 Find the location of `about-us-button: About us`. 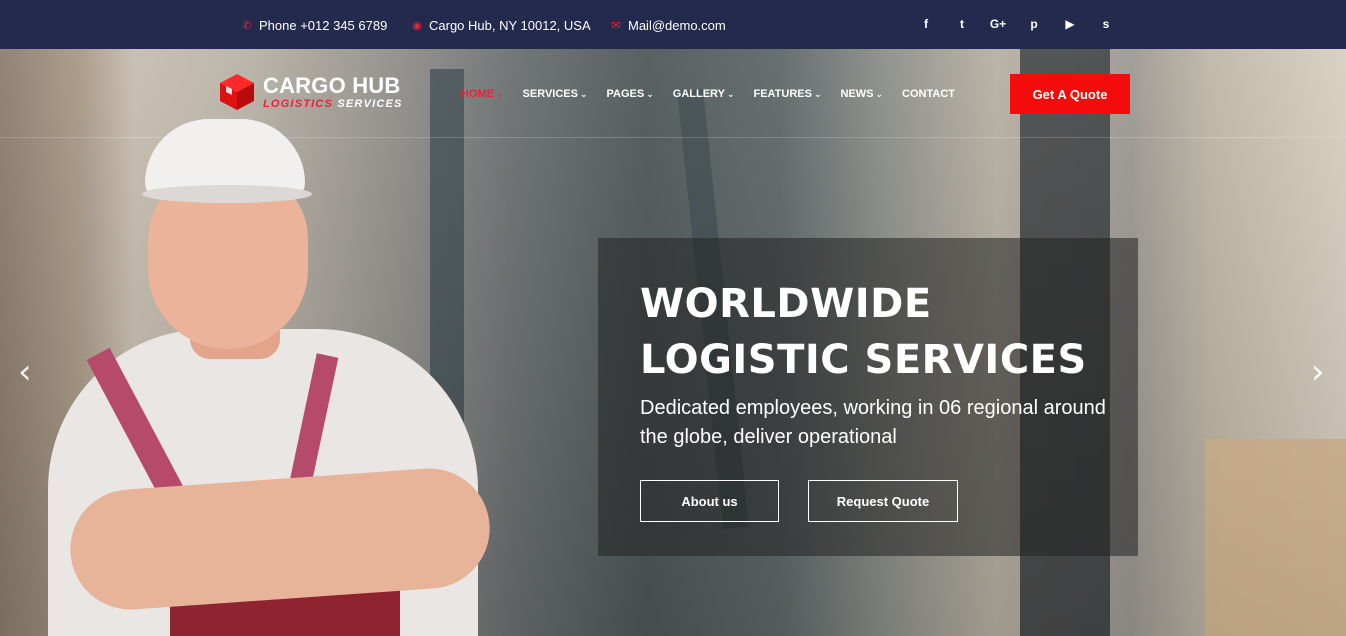

about-us-button: About us is located at coordinates (709, 501).